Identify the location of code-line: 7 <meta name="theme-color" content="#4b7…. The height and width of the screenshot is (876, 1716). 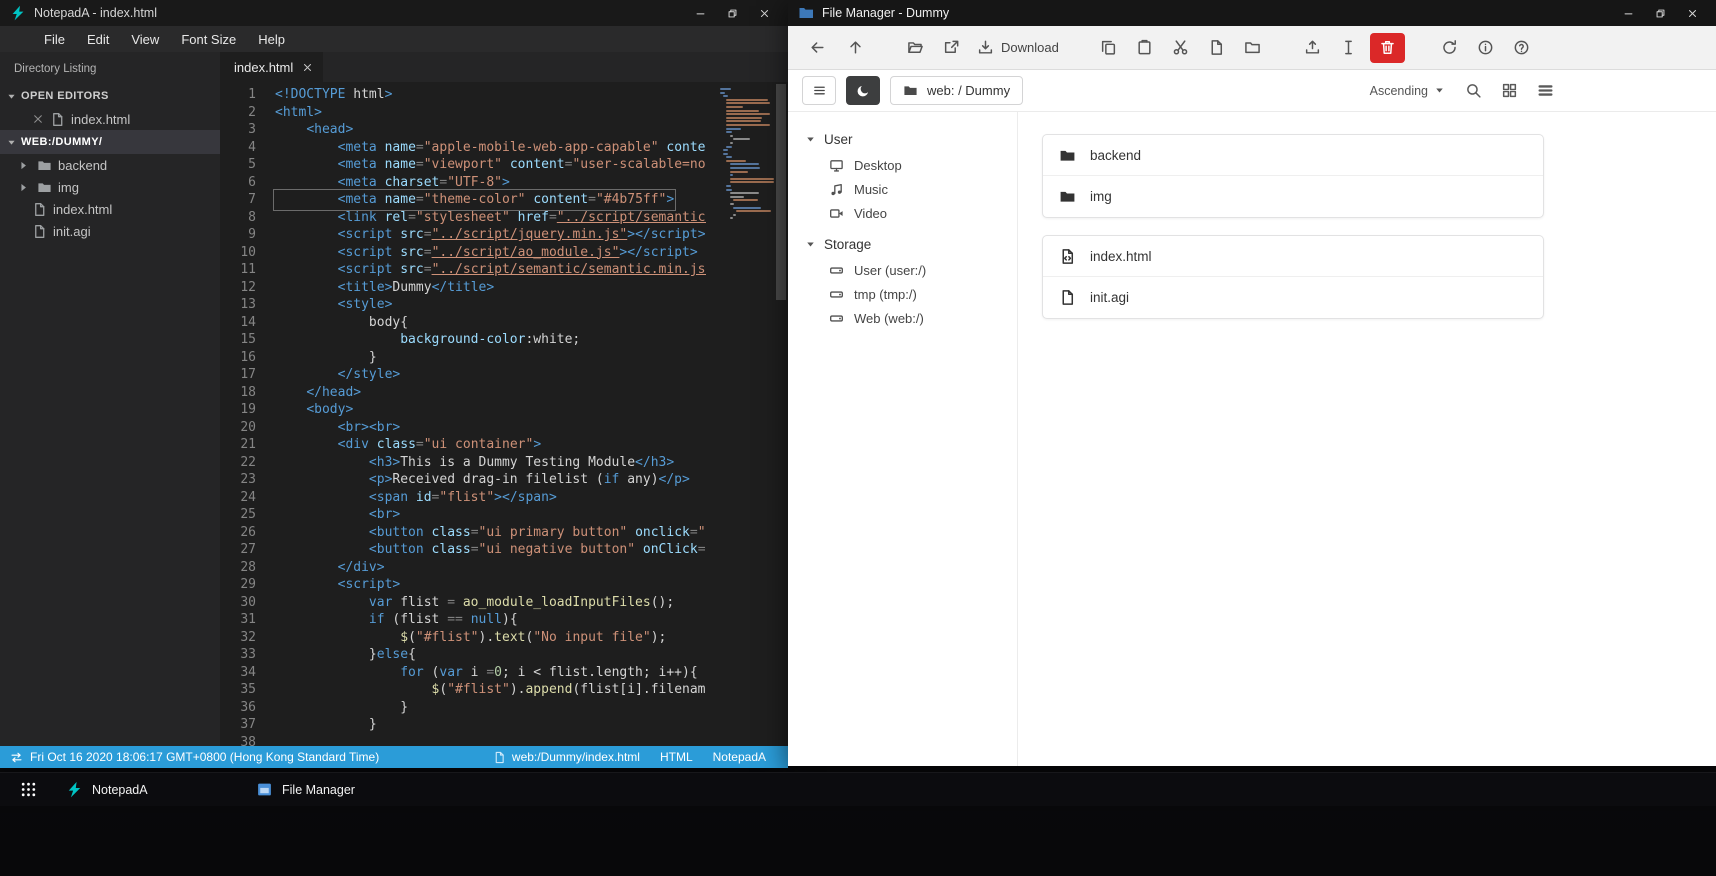
(463, 200).